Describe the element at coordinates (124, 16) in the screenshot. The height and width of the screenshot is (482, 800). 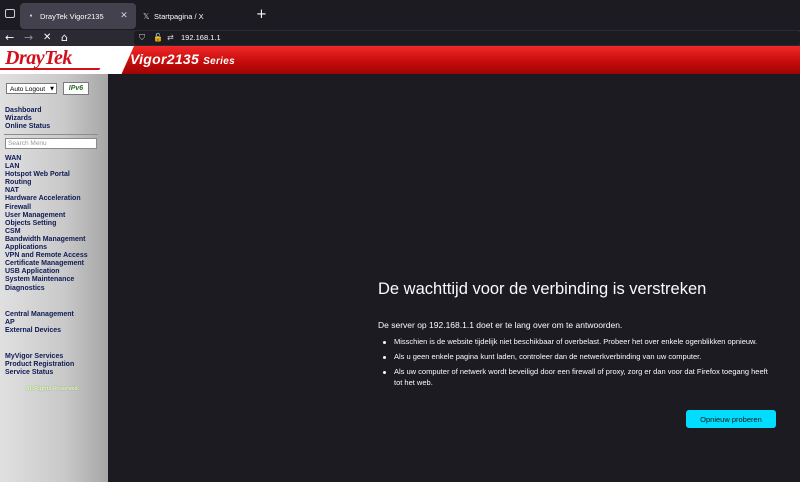
I see `close-tab-icon: ✕` at that location.